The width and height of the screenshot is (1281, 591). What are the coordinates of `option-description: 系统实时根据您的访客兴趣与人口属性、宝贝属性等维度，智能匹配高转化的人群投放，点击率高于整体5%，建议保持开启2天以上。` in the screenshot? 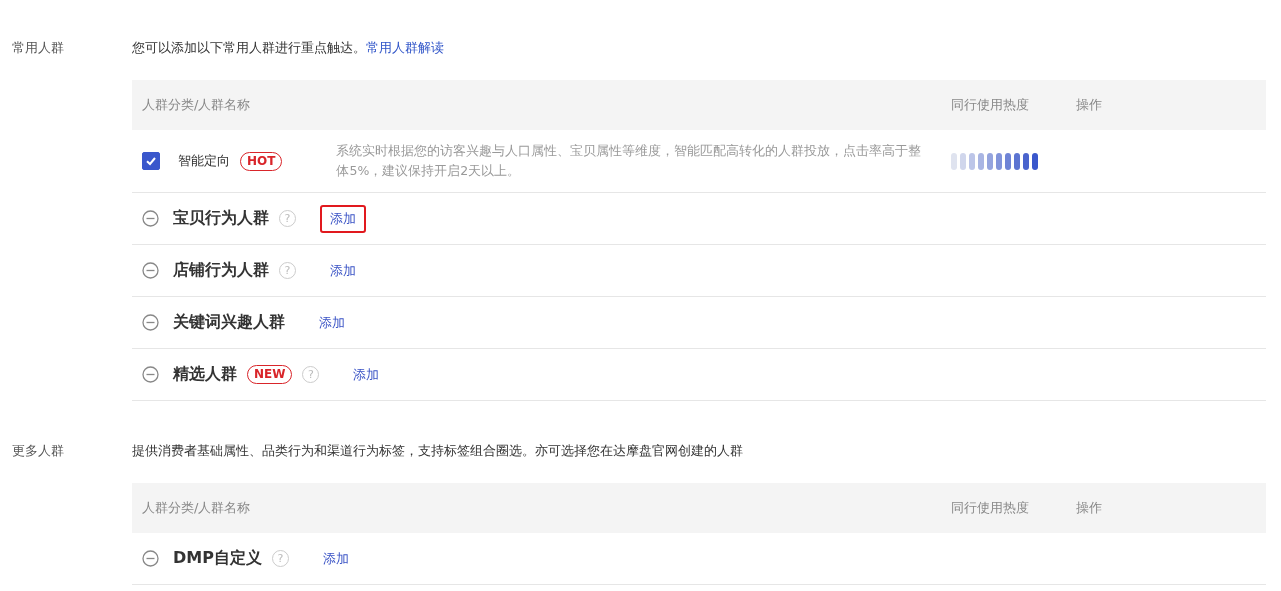 It's located at (629, 161).